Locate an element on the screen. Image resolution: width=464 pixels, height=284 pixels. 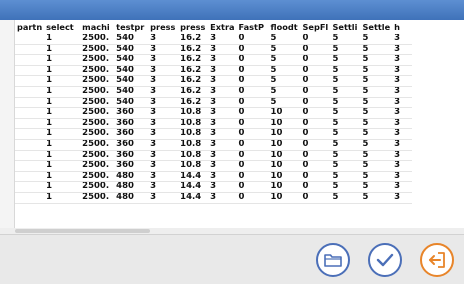
column-header: select is located at coordinates (62, 27).